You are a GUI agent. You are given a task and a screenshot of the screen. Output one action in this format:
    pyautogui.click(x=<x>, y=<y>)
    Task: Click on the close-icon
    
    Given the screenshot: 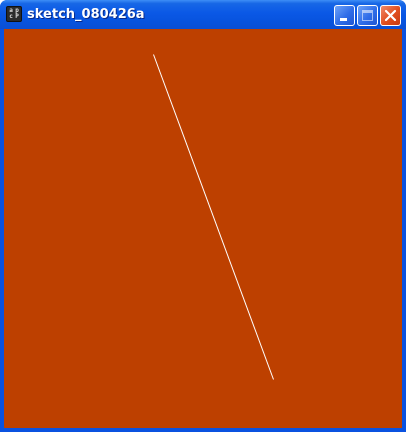 What is the action you would take?
    pyautogui.click(x=390, y=15)
    